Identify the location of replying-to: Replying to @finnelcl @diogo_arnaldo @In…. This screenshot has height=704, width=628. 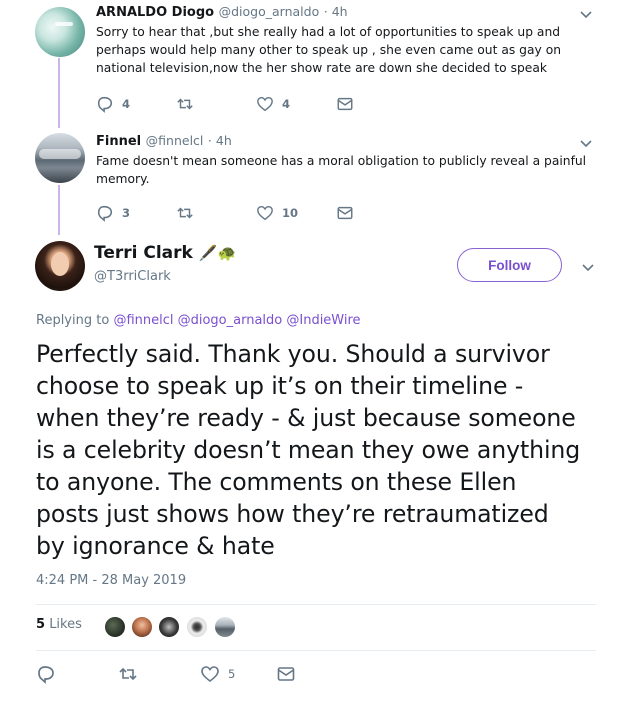
(198, 320).